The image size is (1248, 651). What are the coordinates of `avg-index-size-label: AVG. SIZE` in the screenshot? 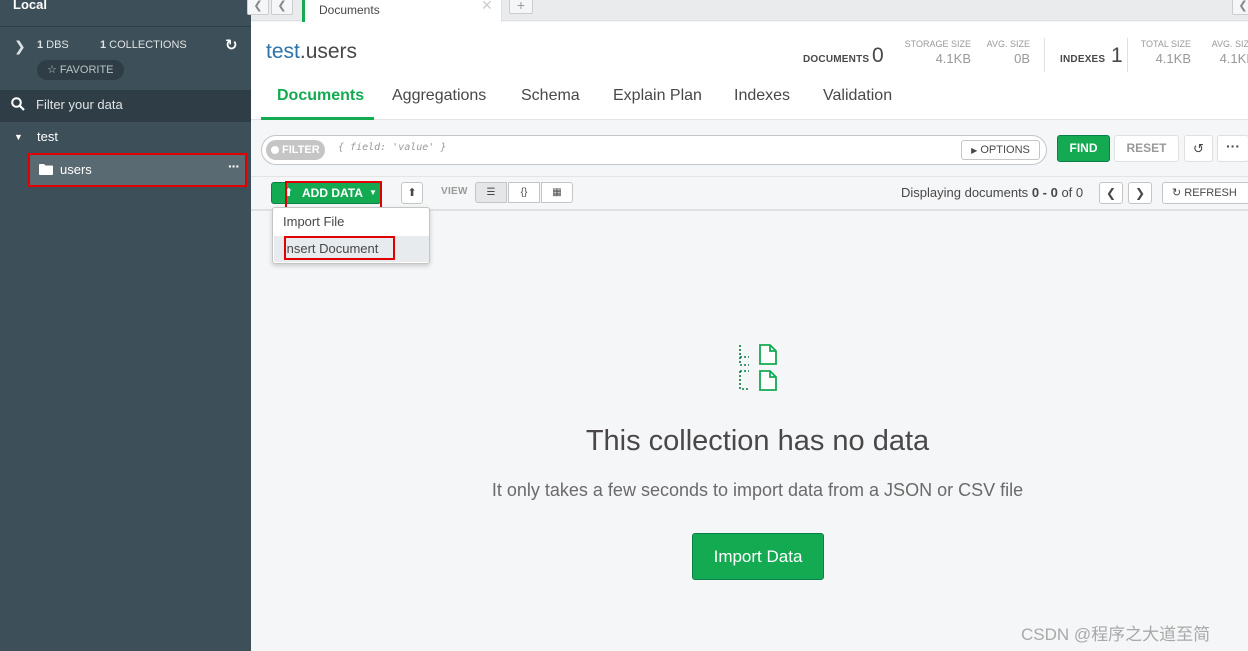 It's located at (1229, 44).